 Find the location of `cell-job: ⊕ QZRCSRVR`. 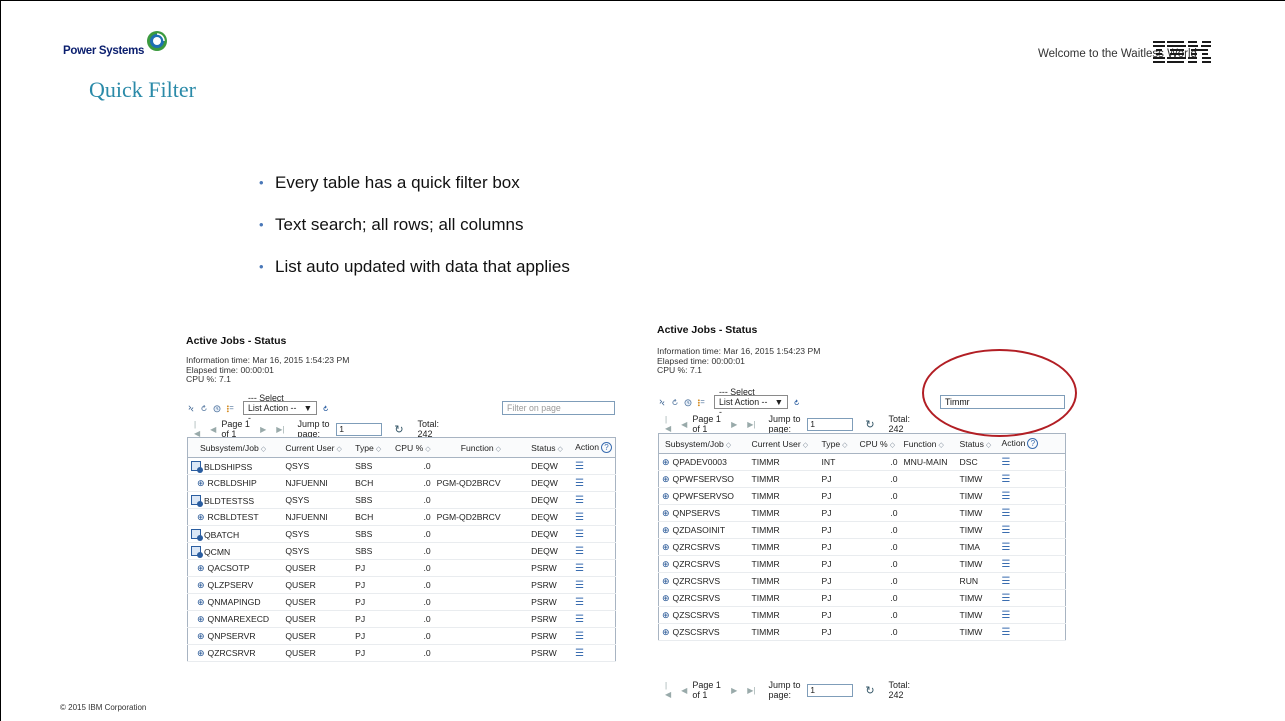

cell-job: ⊕ QZRCSRVR is located at coordinates (235, 653).